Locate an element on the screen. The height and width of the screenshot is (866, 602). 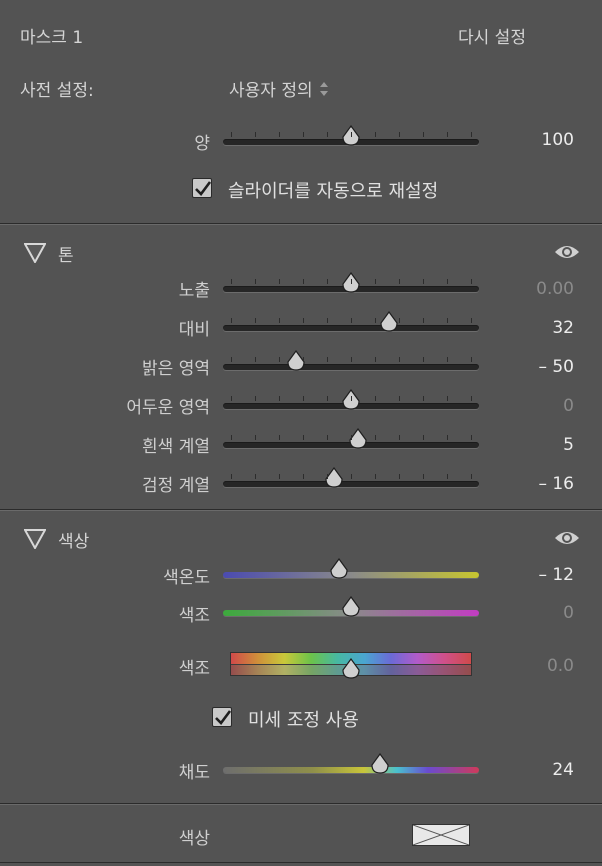
blacks-slider-track is located at coordinates (351, 484).